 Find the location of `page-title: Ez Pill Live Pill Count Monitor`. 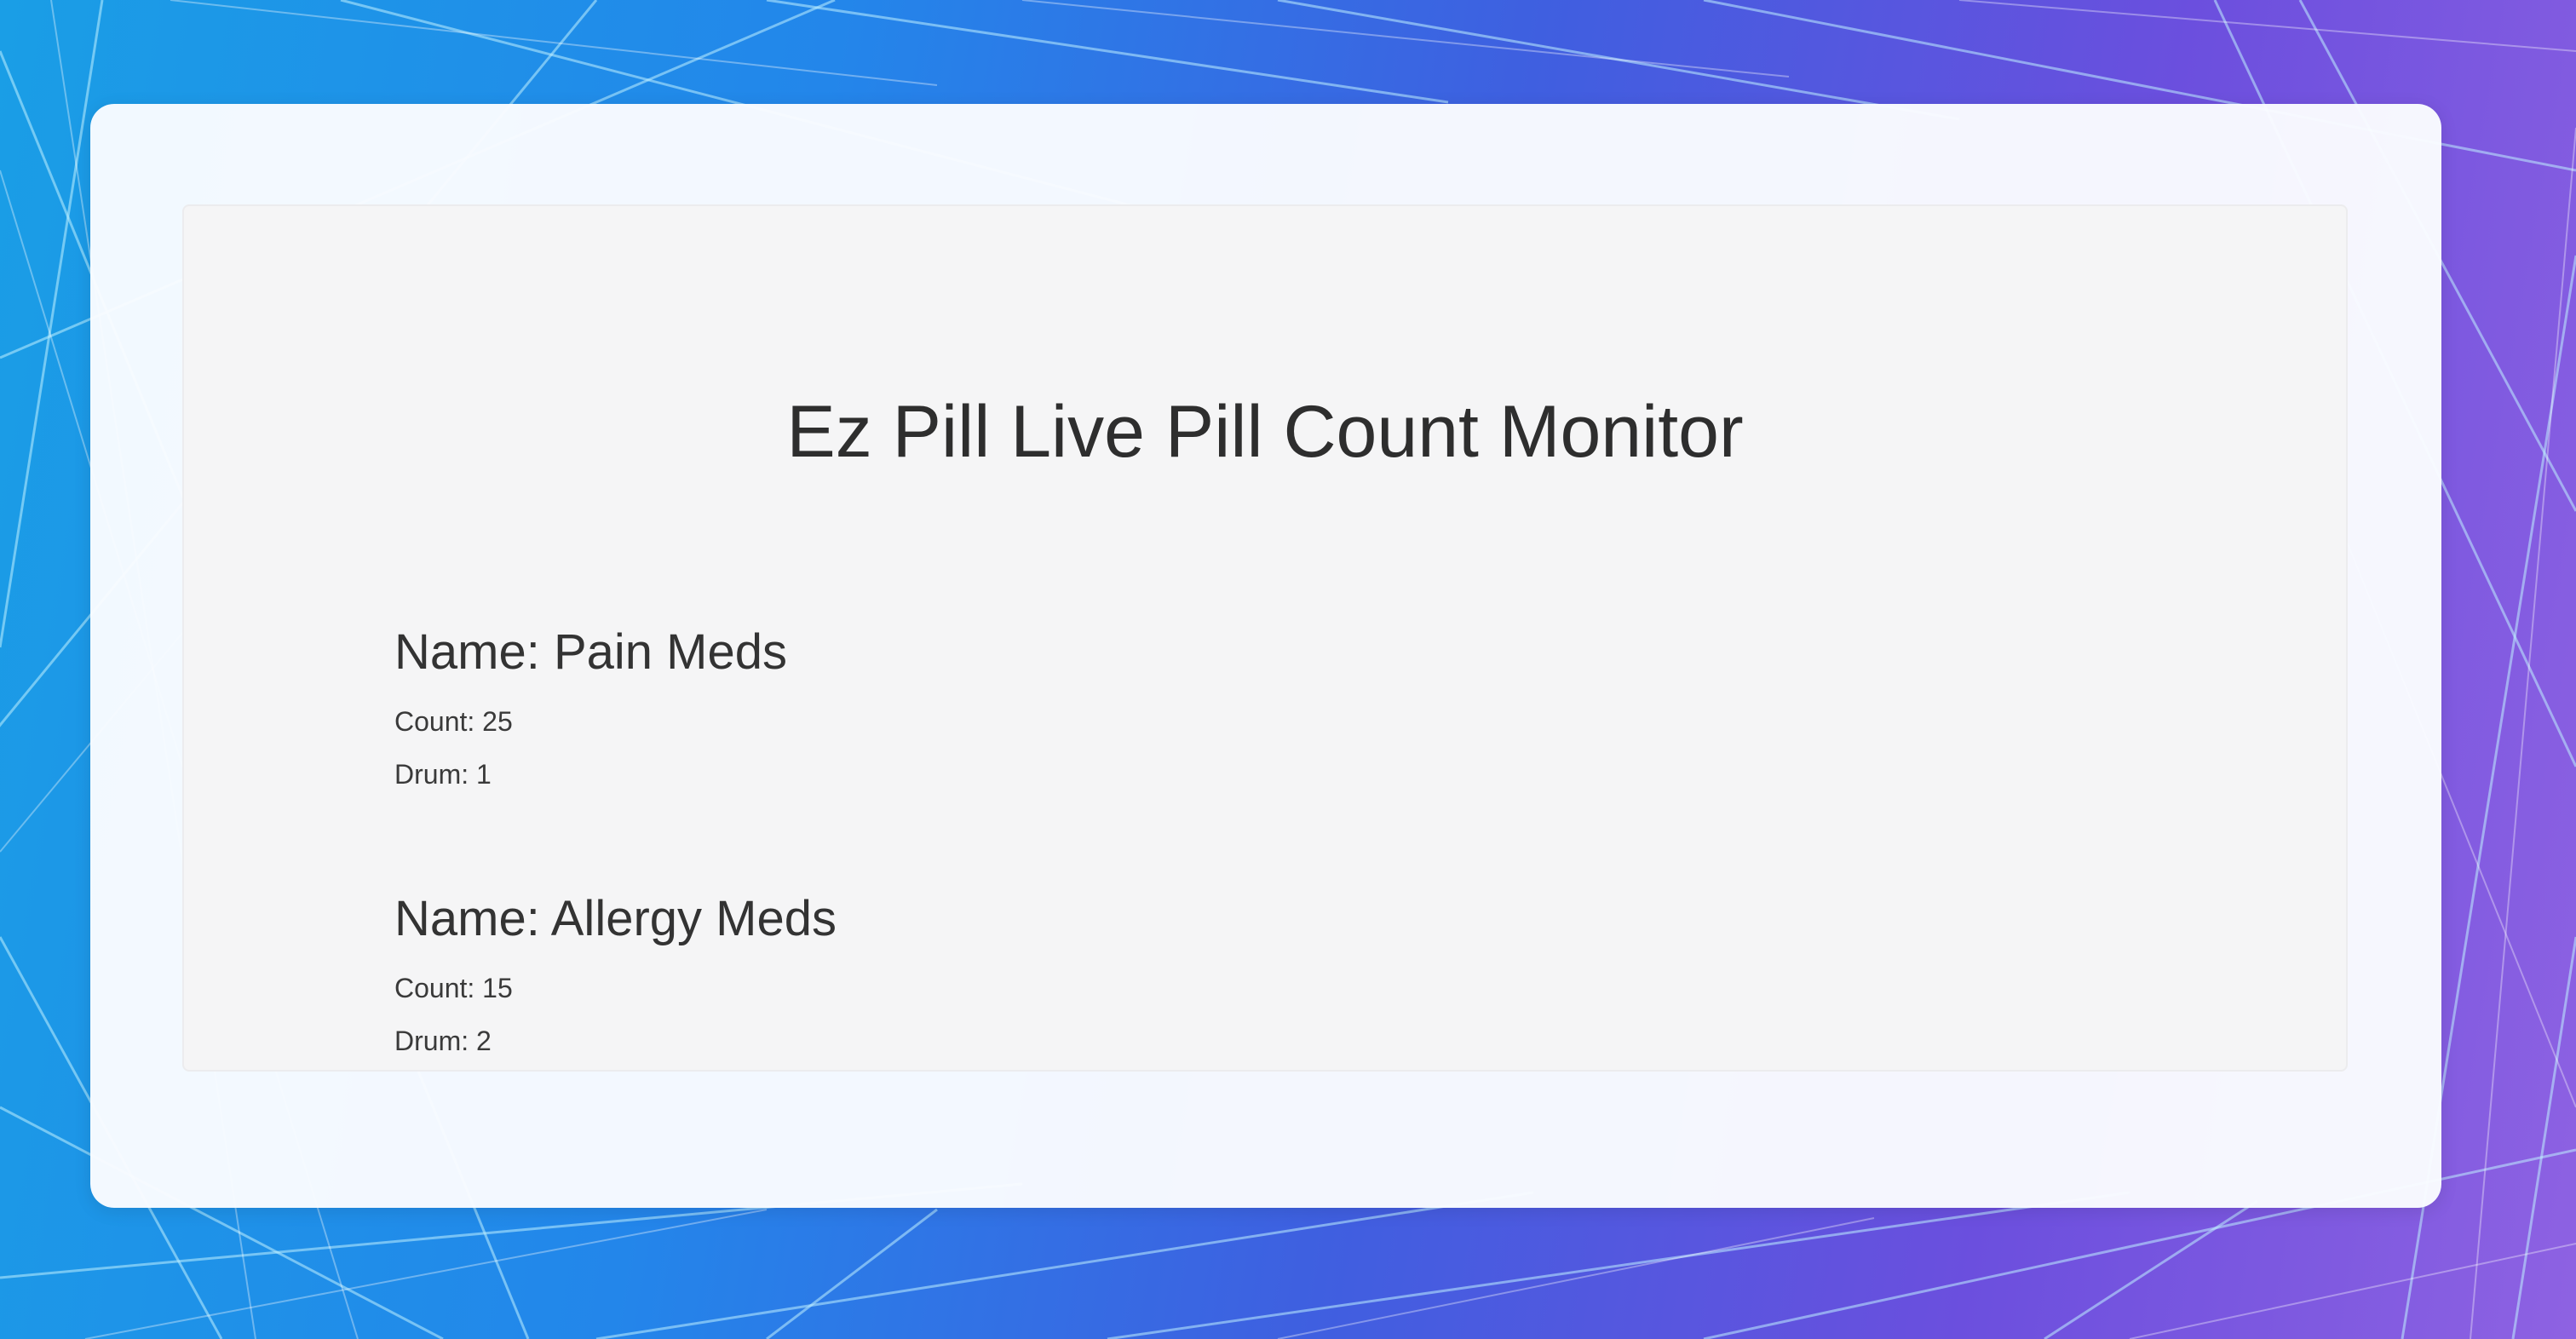

page-title: Ez Pill Live Pill Count Monitor is located at coordinates (1265, 432).